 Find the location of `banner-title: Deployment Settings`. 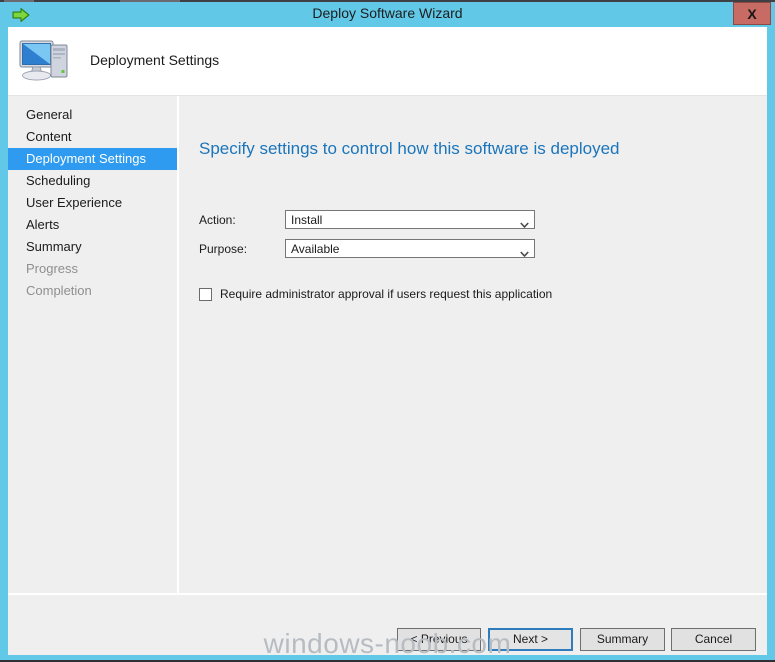

banner-title: Deployment Settings is located at coordinates (155, 60).